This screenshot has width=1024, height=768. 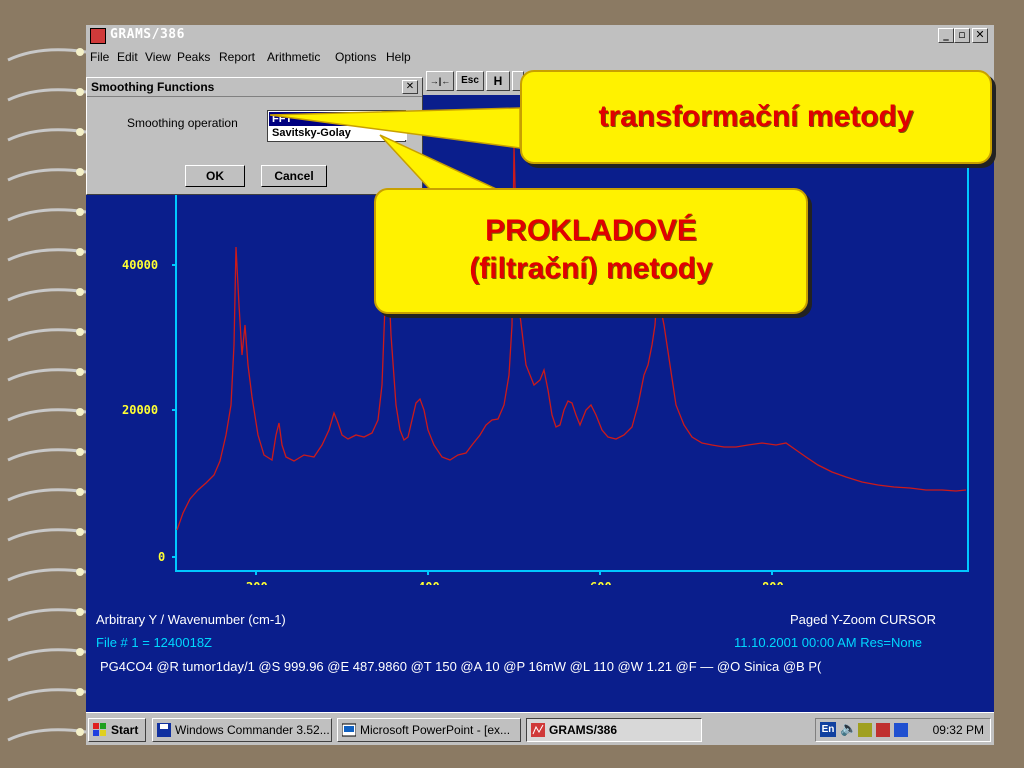 I want to click on callout-transform-methods: transformační metody, so click(x=756, y=117).